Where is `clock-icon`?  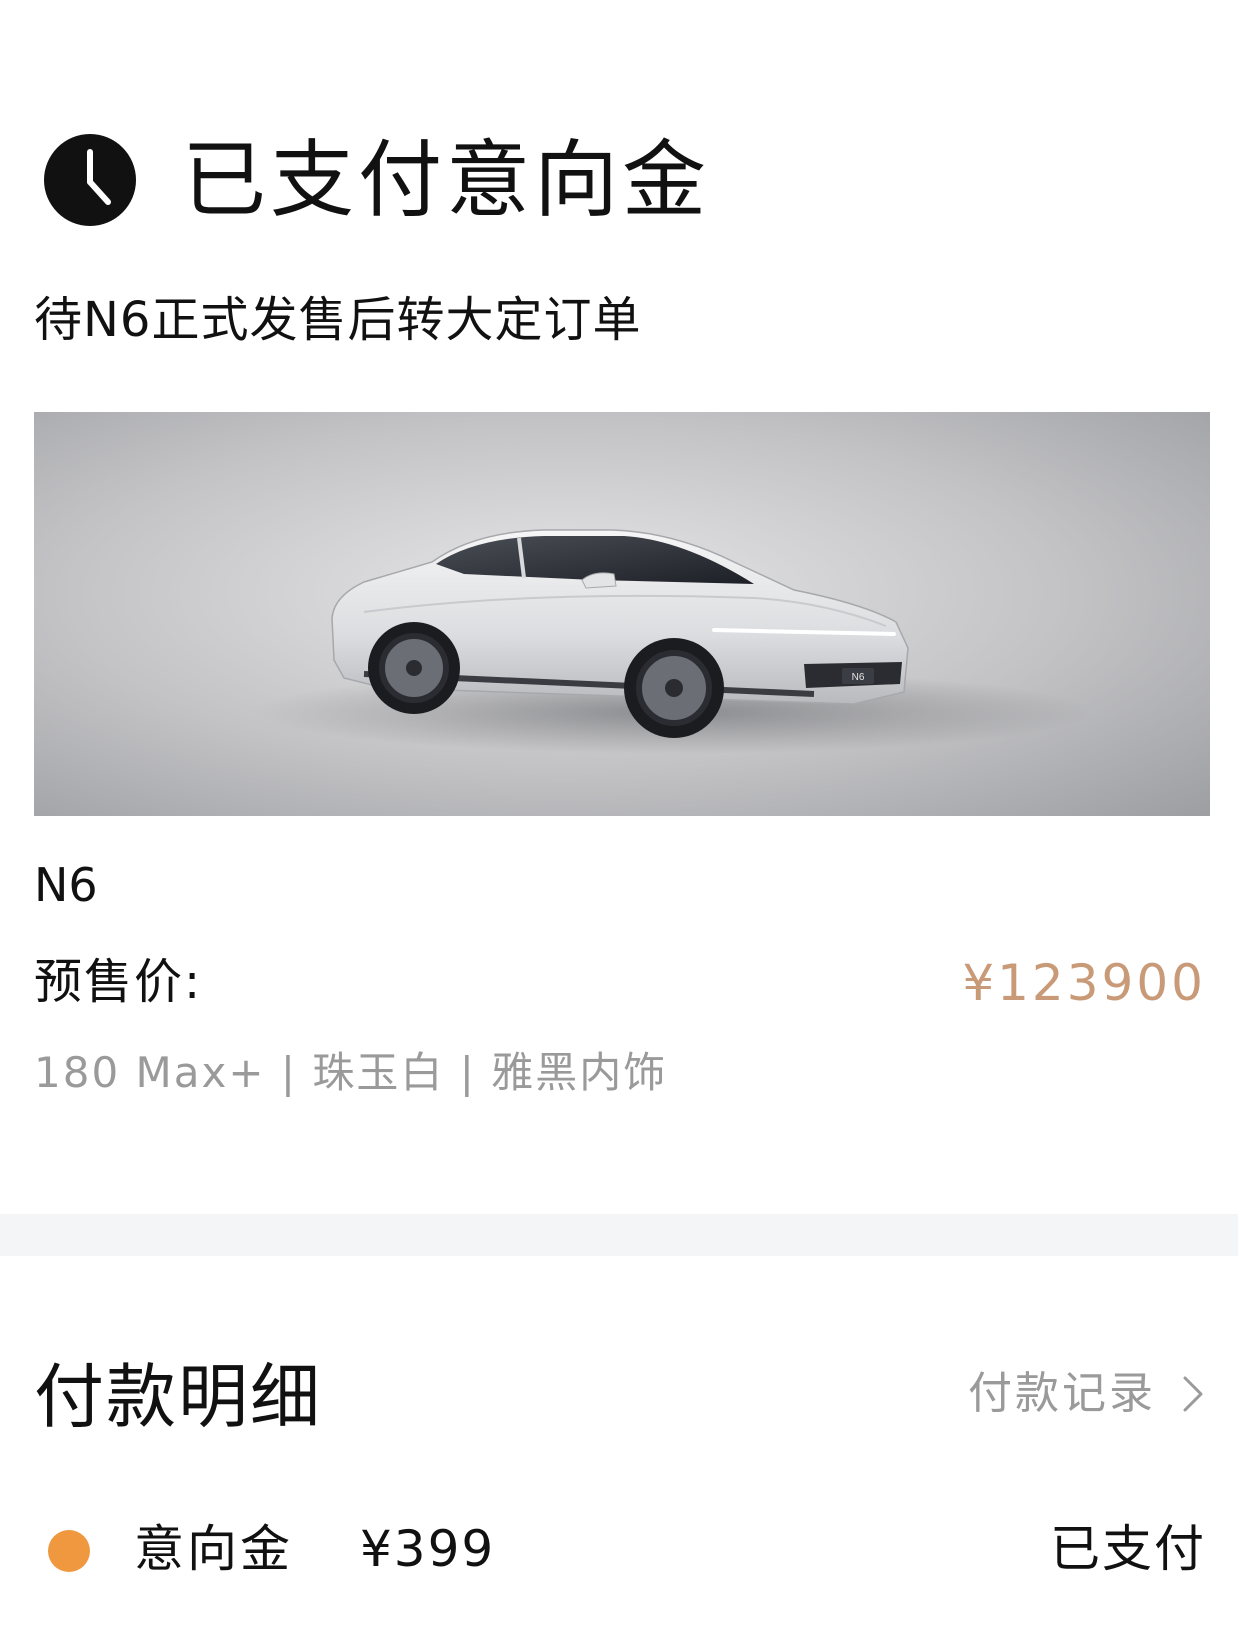 clock-icon is located at coordinates (90, 180).